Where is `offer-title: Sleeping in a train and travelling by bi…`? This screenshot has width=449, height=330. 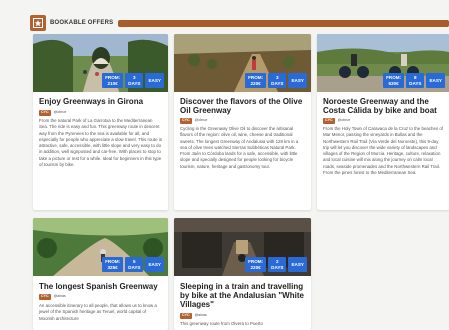
offer-title: Sleeping in a train and travelling by bi… is located at coordinates (242, 296).